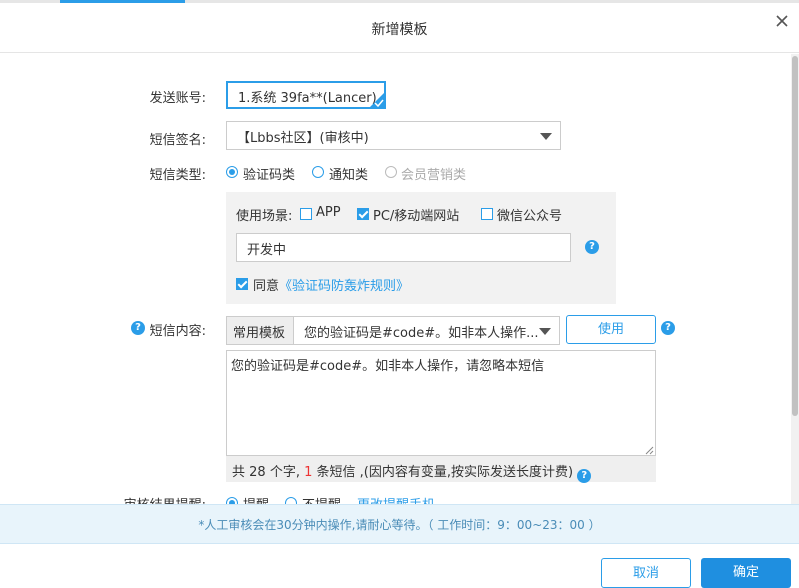 The height and width of the screenshot is (588, 799). Describe the element at coordinates (232, 500) in the screenshot. I see `radio-remind` at that location.